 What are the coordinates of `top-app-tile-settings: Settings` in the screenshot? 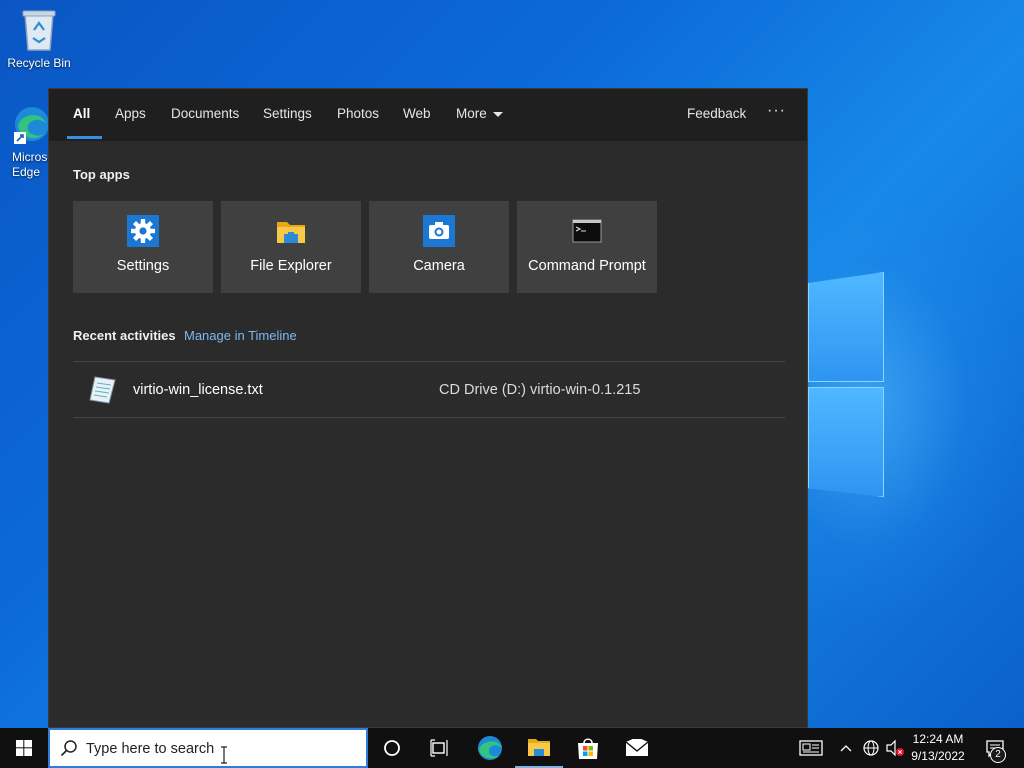 It's located at (143, 247).